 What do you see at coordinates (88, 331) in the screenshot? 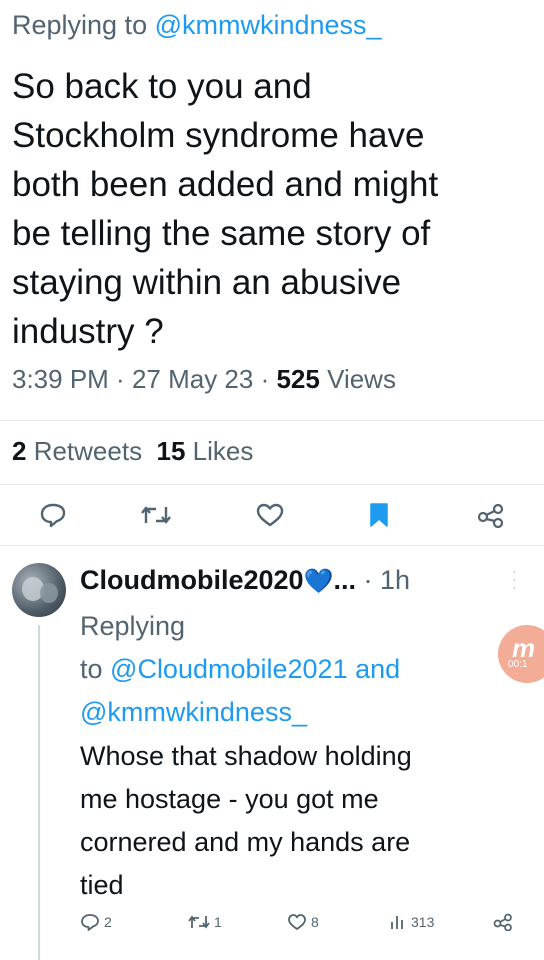
I see `tweet-text-line: industry ?` at bounding box center [88, 331].